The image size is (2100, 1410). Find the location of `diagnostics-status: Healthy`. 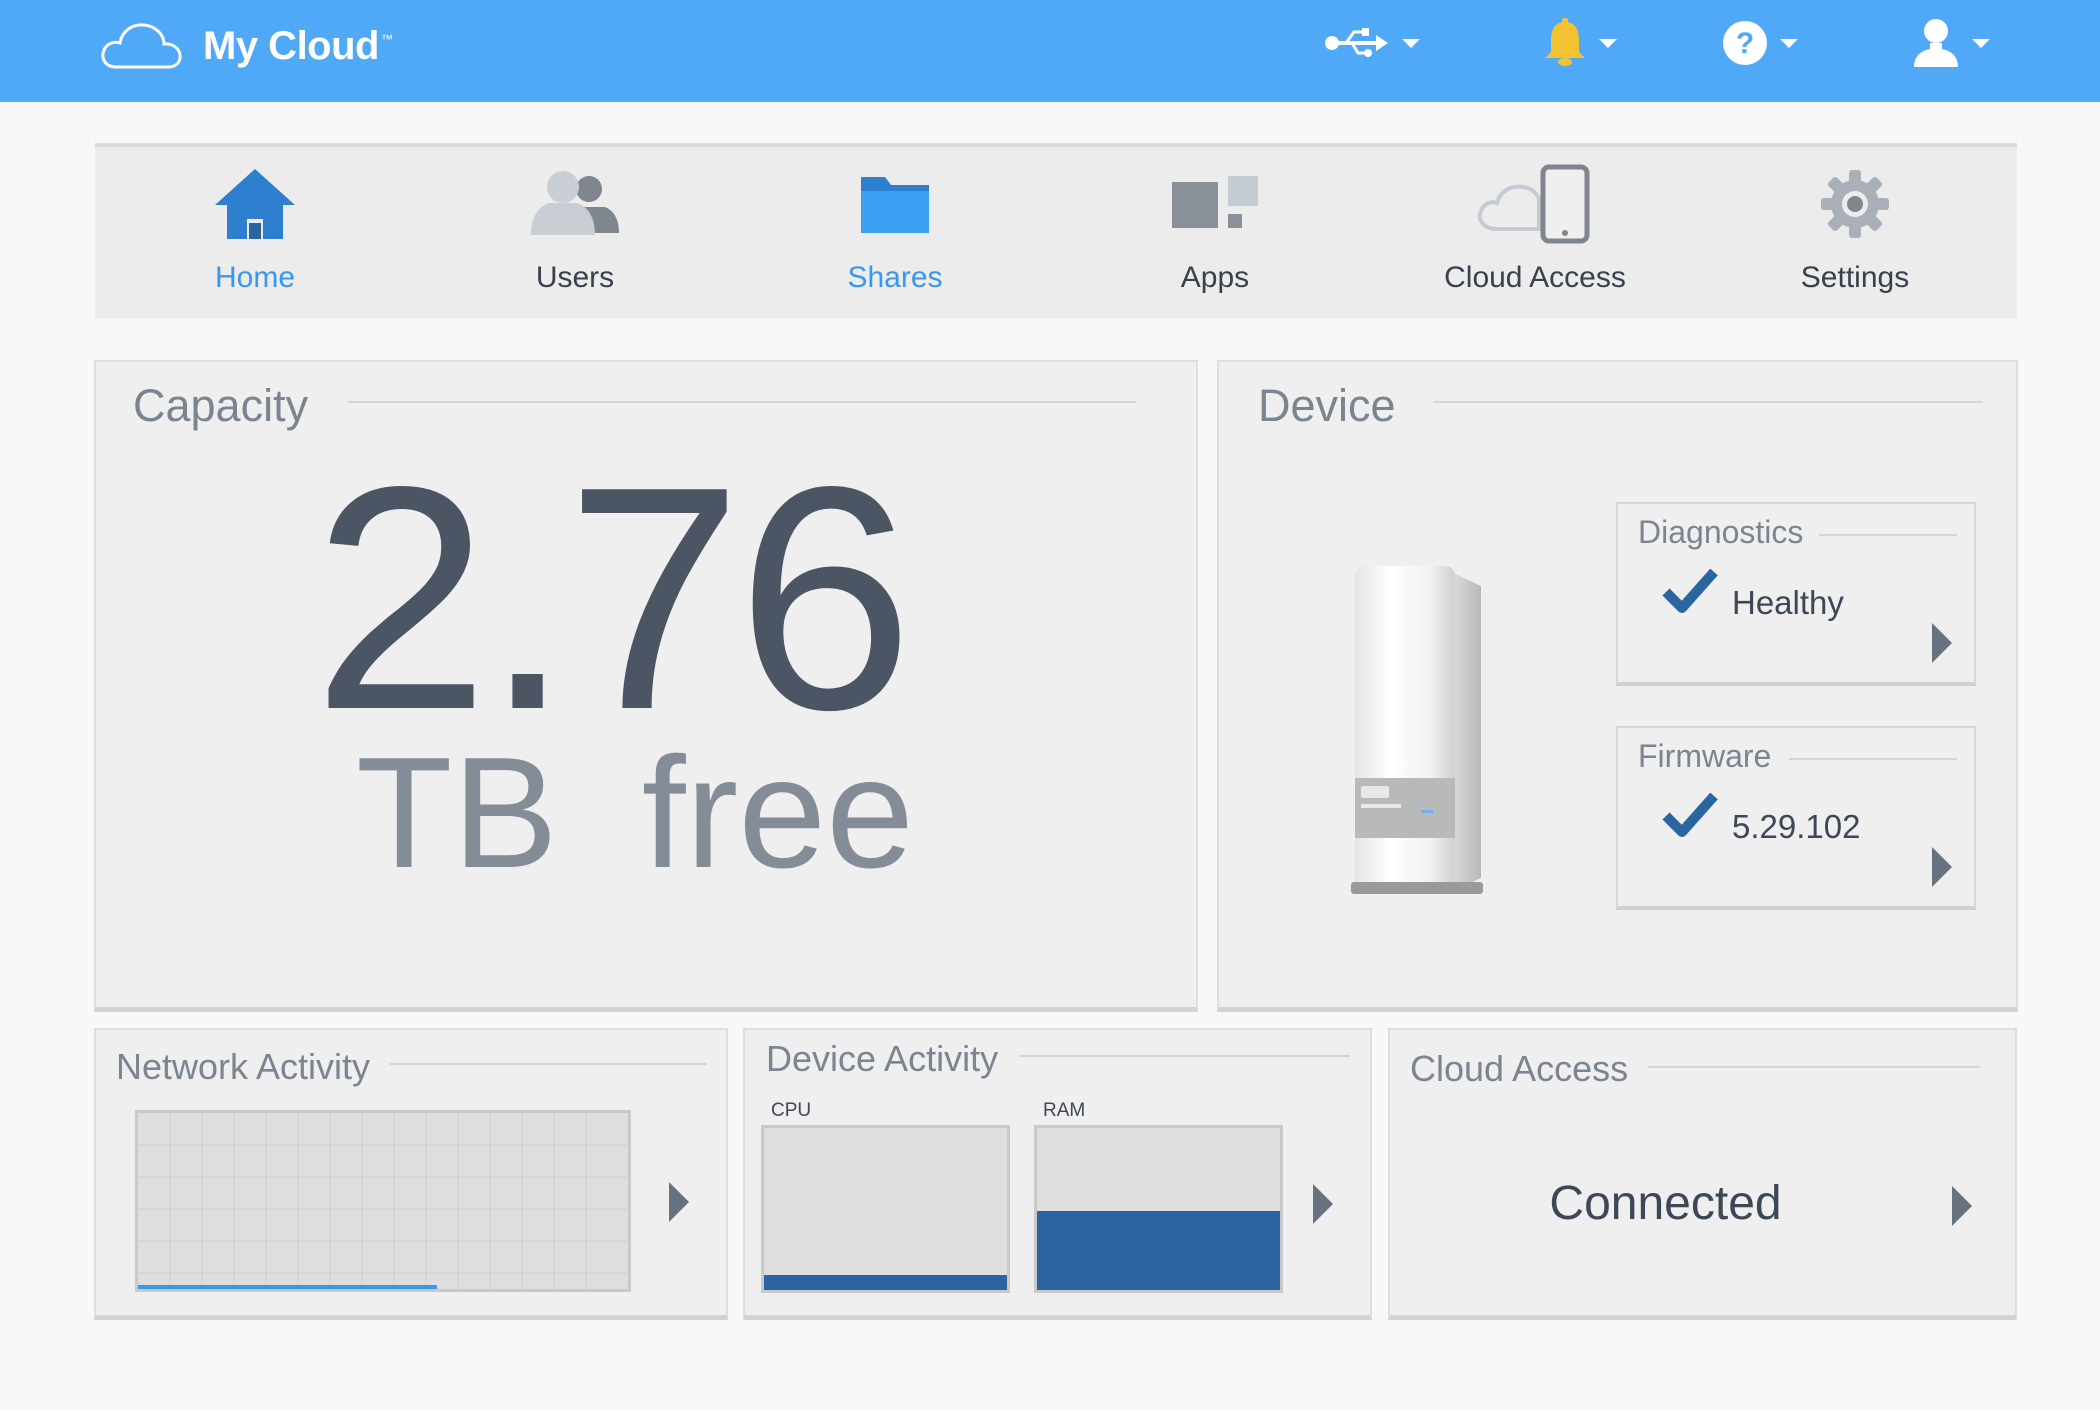

diagnostics-status: Healthy is located at coordinates (1788, 602).